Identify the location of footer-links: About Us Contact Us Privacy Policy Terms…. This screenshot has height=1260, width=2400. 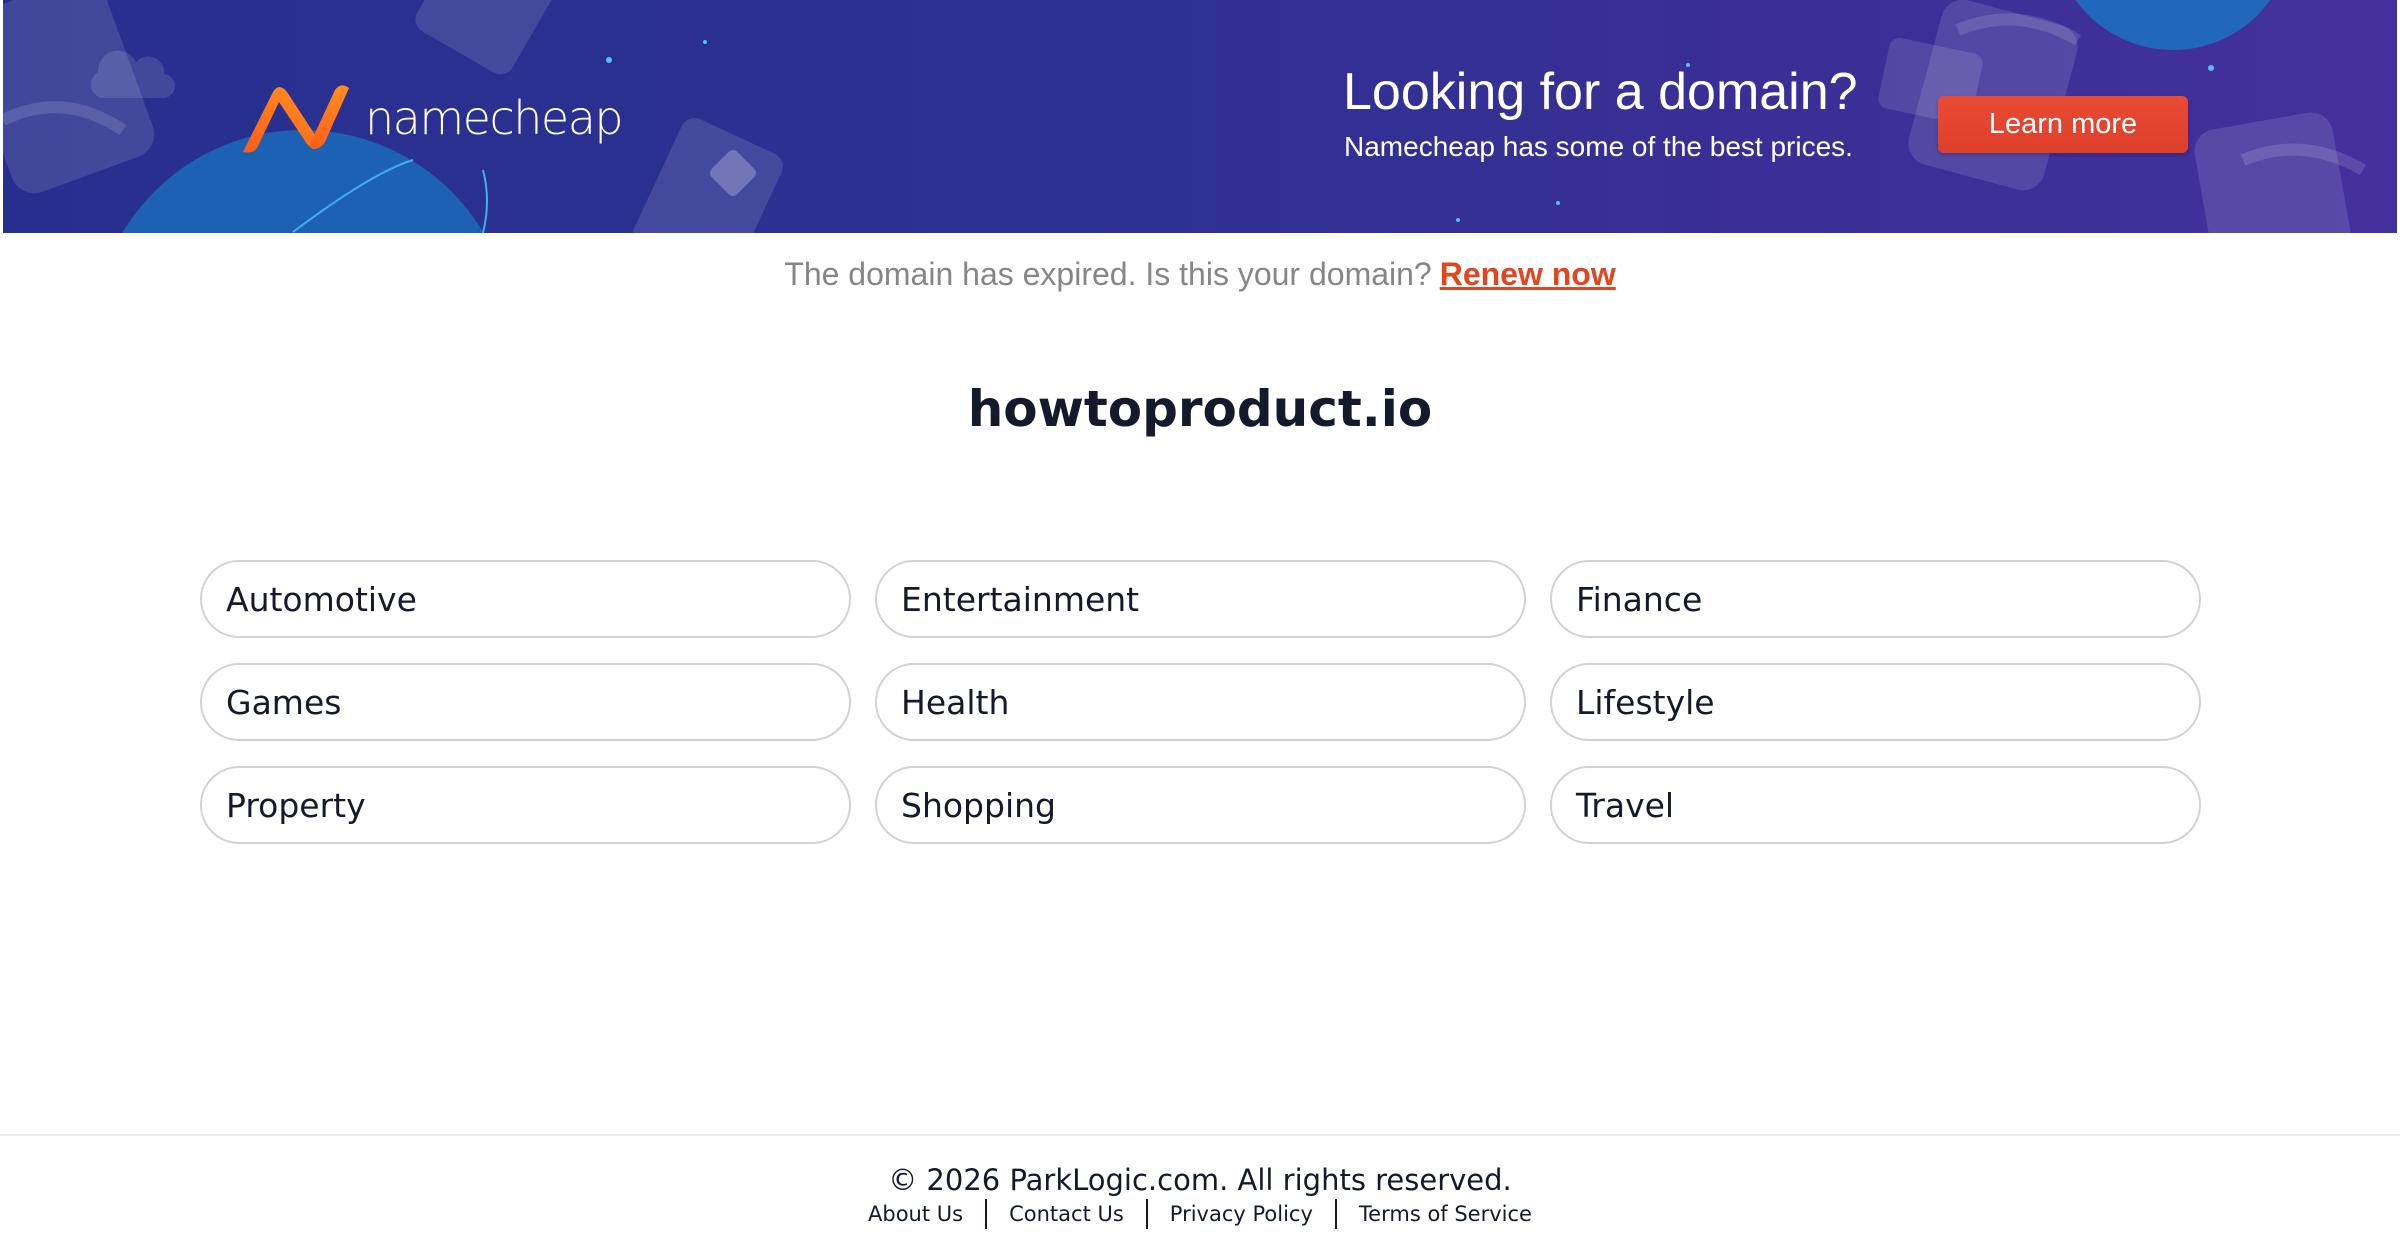
(1200, 1214).